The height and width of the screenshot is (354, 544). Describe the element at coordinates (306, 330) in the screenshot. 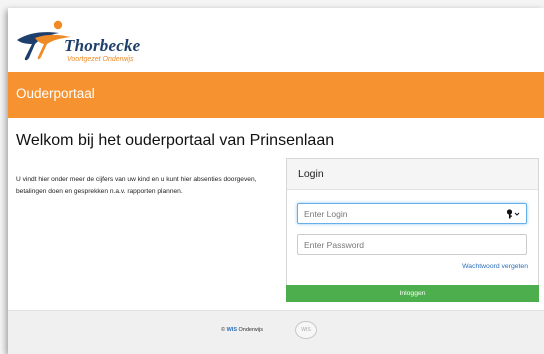

I see `wis-badge-icon: WIS` at that location.